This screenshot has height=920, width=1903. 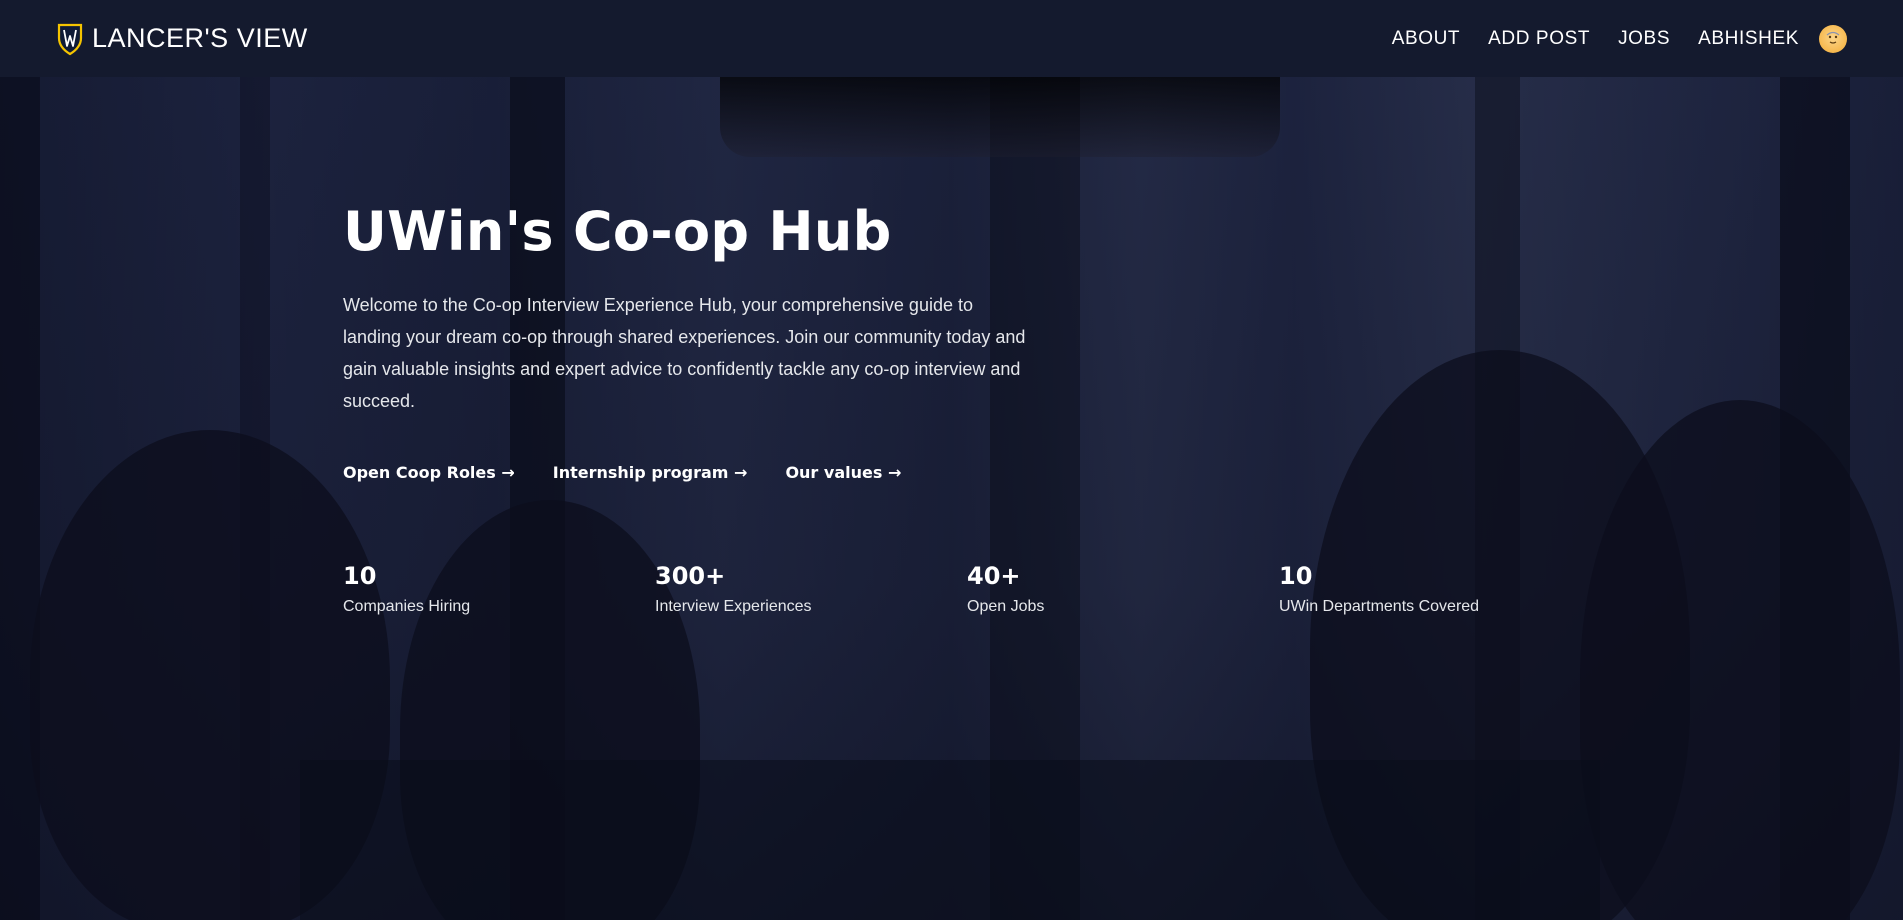 What do you see at coordinates (429, 472) in the screenshot?
I see `open-coop-roles-link: Open Coop Roles →` at bounding box center [429, 472].